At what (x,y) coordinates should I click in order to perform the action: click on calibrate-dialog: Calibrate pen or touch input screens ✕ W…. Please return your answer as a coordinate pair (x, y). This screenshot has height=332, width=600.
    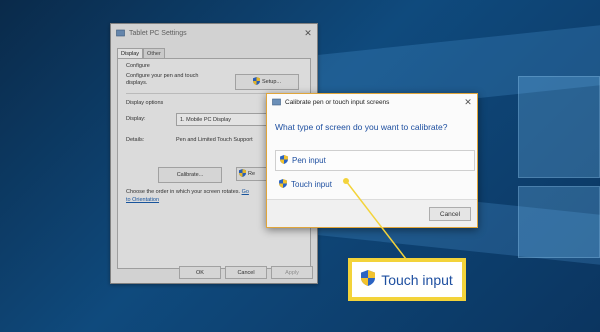
    Looking at the image, I should click on (372, 160).